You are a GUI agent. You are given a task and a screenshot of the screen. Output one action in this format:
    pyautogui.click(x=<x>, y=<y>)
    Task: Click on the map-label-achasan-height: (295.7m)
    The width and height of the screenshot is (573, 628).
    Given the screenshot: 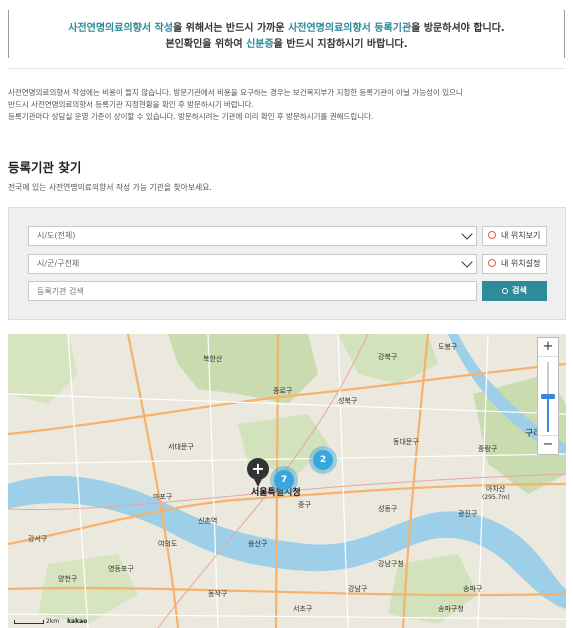 What is the action you would take?
    pyautogui.click(x=496, y=497)
    